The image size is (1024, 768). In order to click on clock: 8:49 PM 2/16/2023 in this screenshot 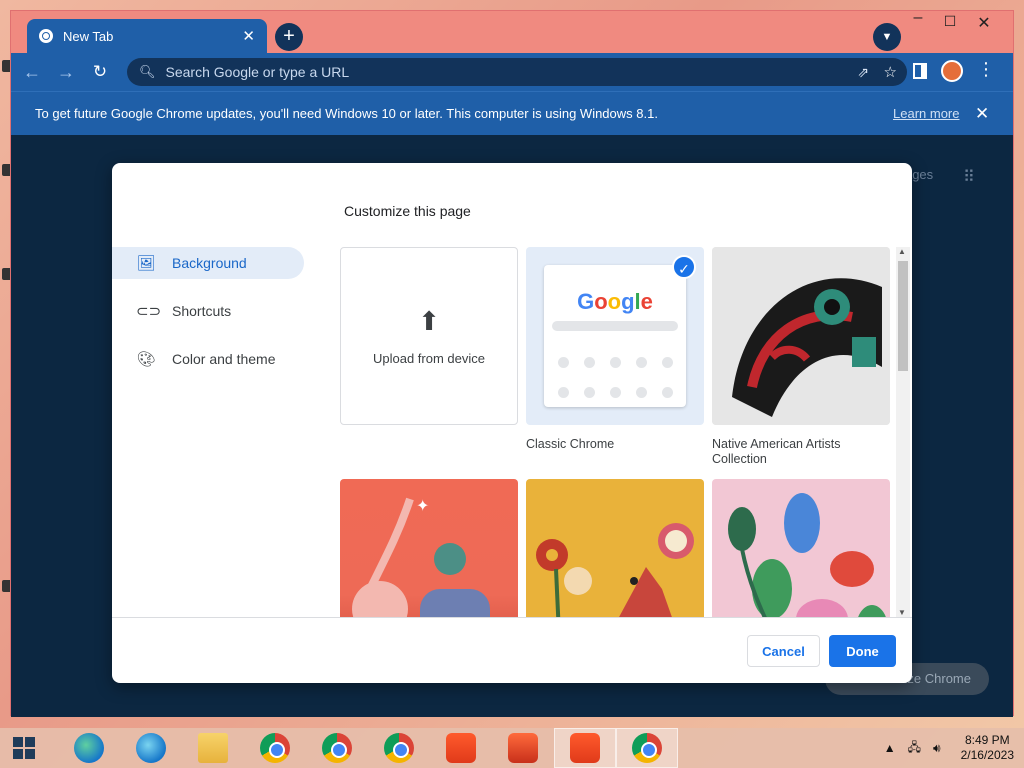, I will do `click(987, 748)`.